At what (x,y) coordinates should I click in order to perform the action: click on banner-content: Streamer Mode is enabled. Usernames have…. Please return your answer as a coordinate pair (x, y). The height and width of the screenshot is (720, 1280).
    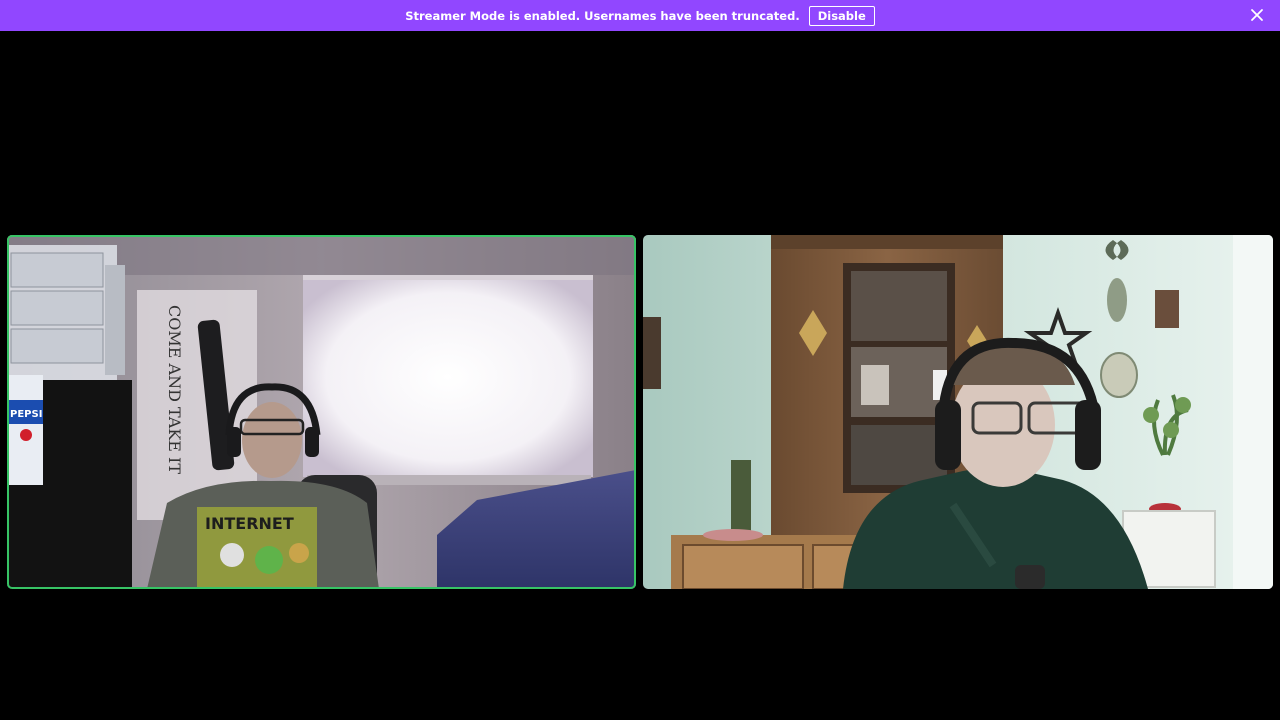
    Looking at the image, I should click on (640, 15).